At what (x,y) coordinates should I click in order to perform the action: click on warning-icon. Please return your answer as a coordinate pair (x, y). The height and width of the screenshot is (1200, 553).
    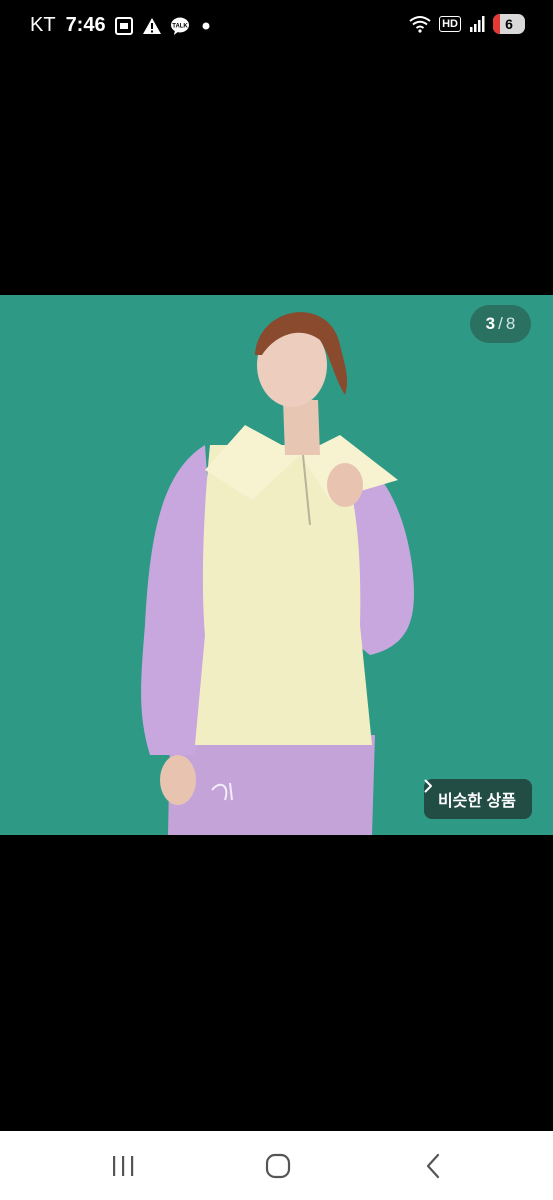
    Looking at the image, I should click on (151, 25).